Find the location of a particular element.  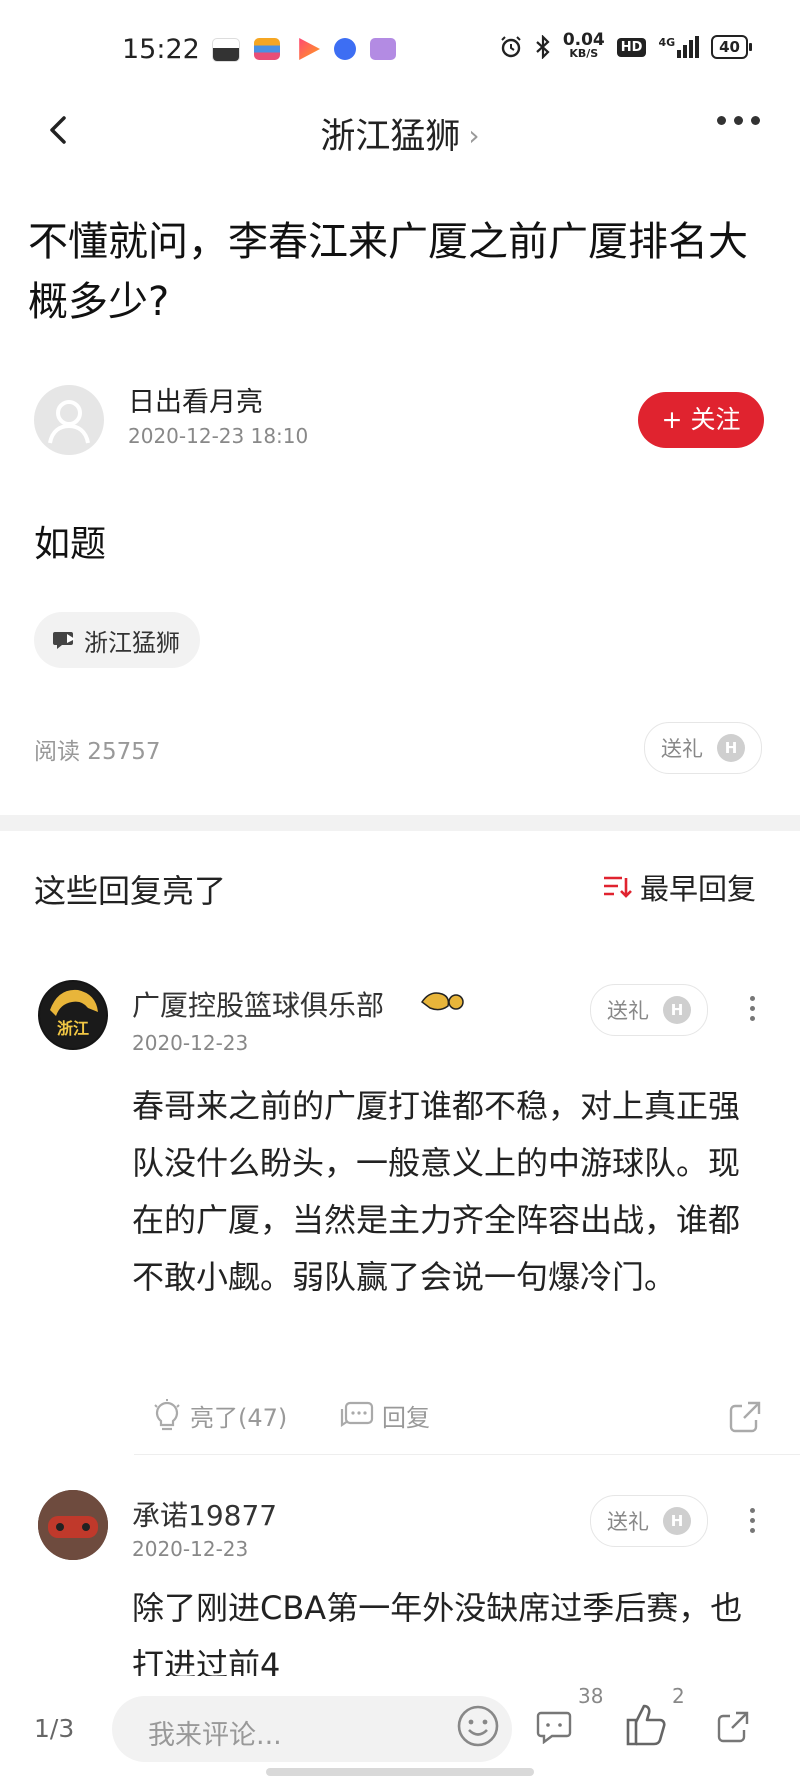

emoji-icon is located at coordinates (478, 1726).